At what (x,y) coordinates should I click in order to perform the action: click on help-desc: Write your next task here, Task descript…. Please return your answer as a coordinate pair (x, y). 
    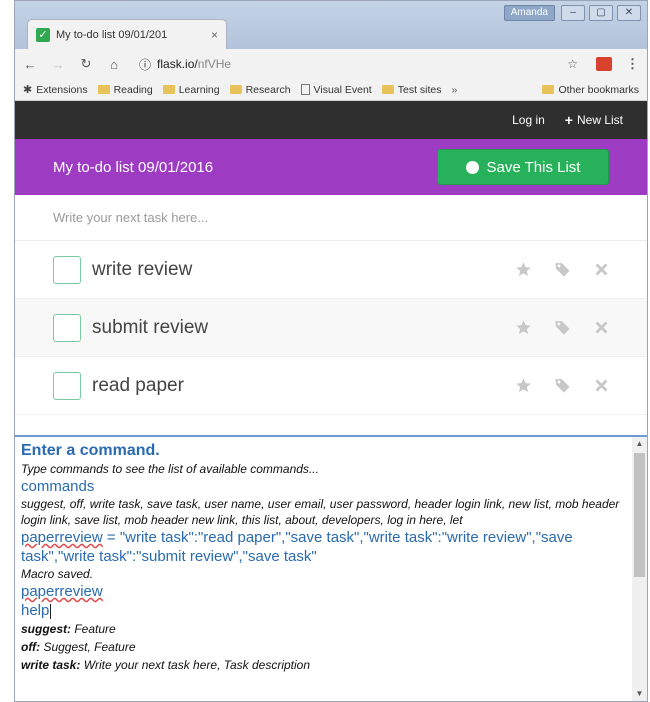
    Looking at the image, I should click on (195, 665).